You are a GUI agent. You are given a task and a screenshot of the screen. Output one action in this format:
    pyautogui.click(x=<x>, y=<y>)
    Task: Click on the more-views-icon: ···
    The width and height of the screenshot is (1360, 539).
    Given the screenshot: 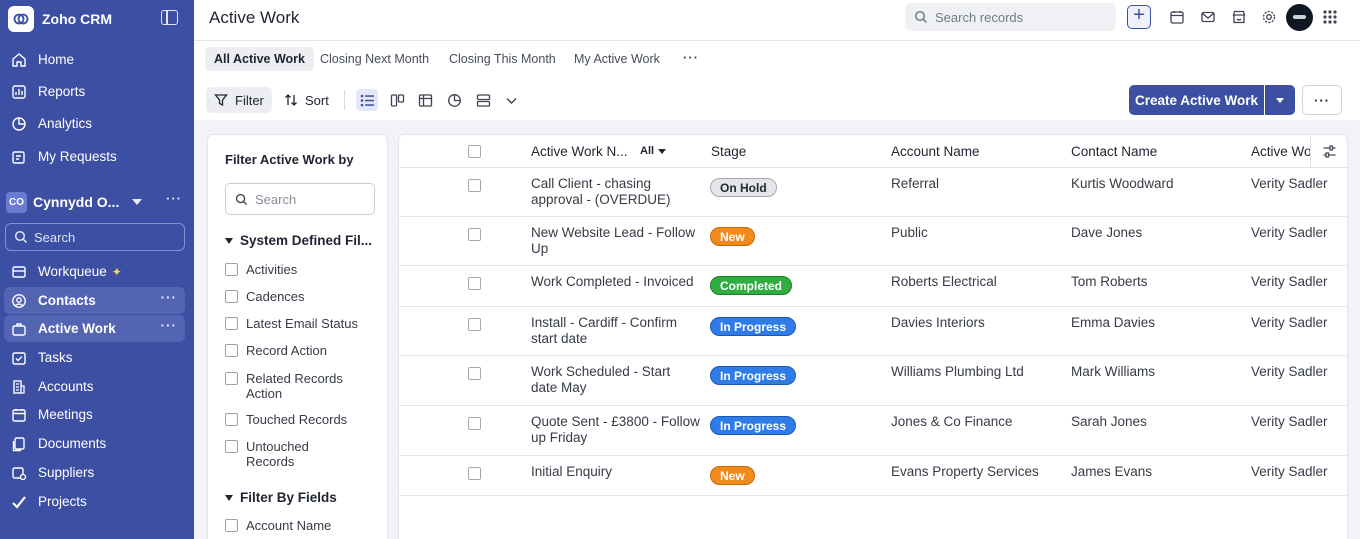 What is the action you would take?
    pyautogui.click(x=691, y=57)
    